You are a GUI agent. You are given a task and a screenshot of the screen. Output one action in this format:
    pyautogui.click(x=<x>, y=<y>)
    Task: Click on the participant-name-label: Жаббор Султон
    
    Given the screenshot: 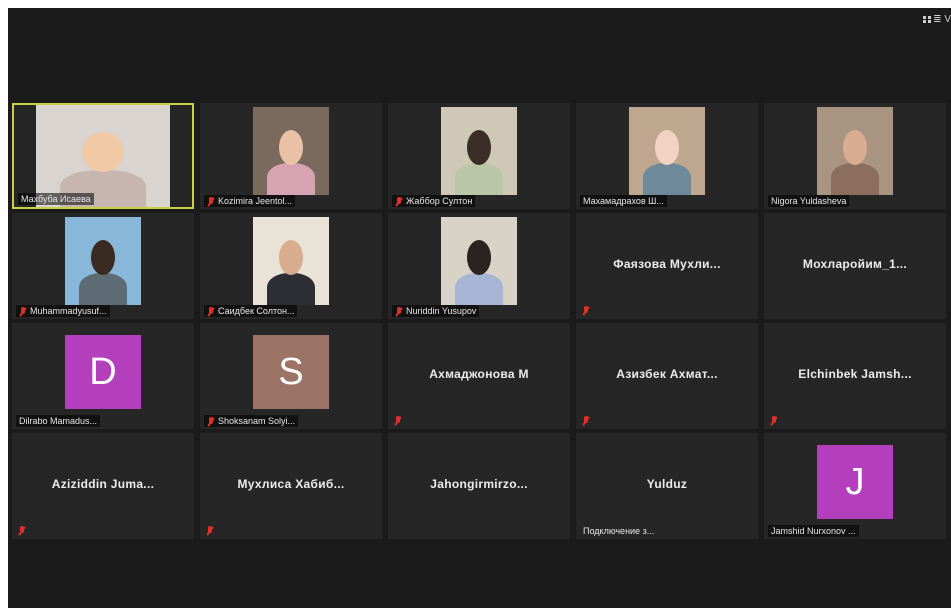 What is the action you would take?
    pyautogui.click(x=434, y=201)
    